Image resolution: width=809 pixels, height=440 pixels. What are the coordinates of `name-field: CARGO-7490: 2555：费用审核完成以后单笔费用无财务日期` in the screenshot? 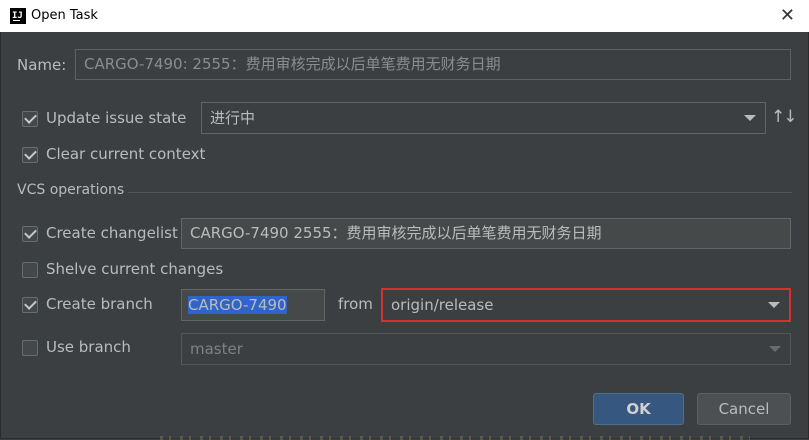 It's located at (433, 64).